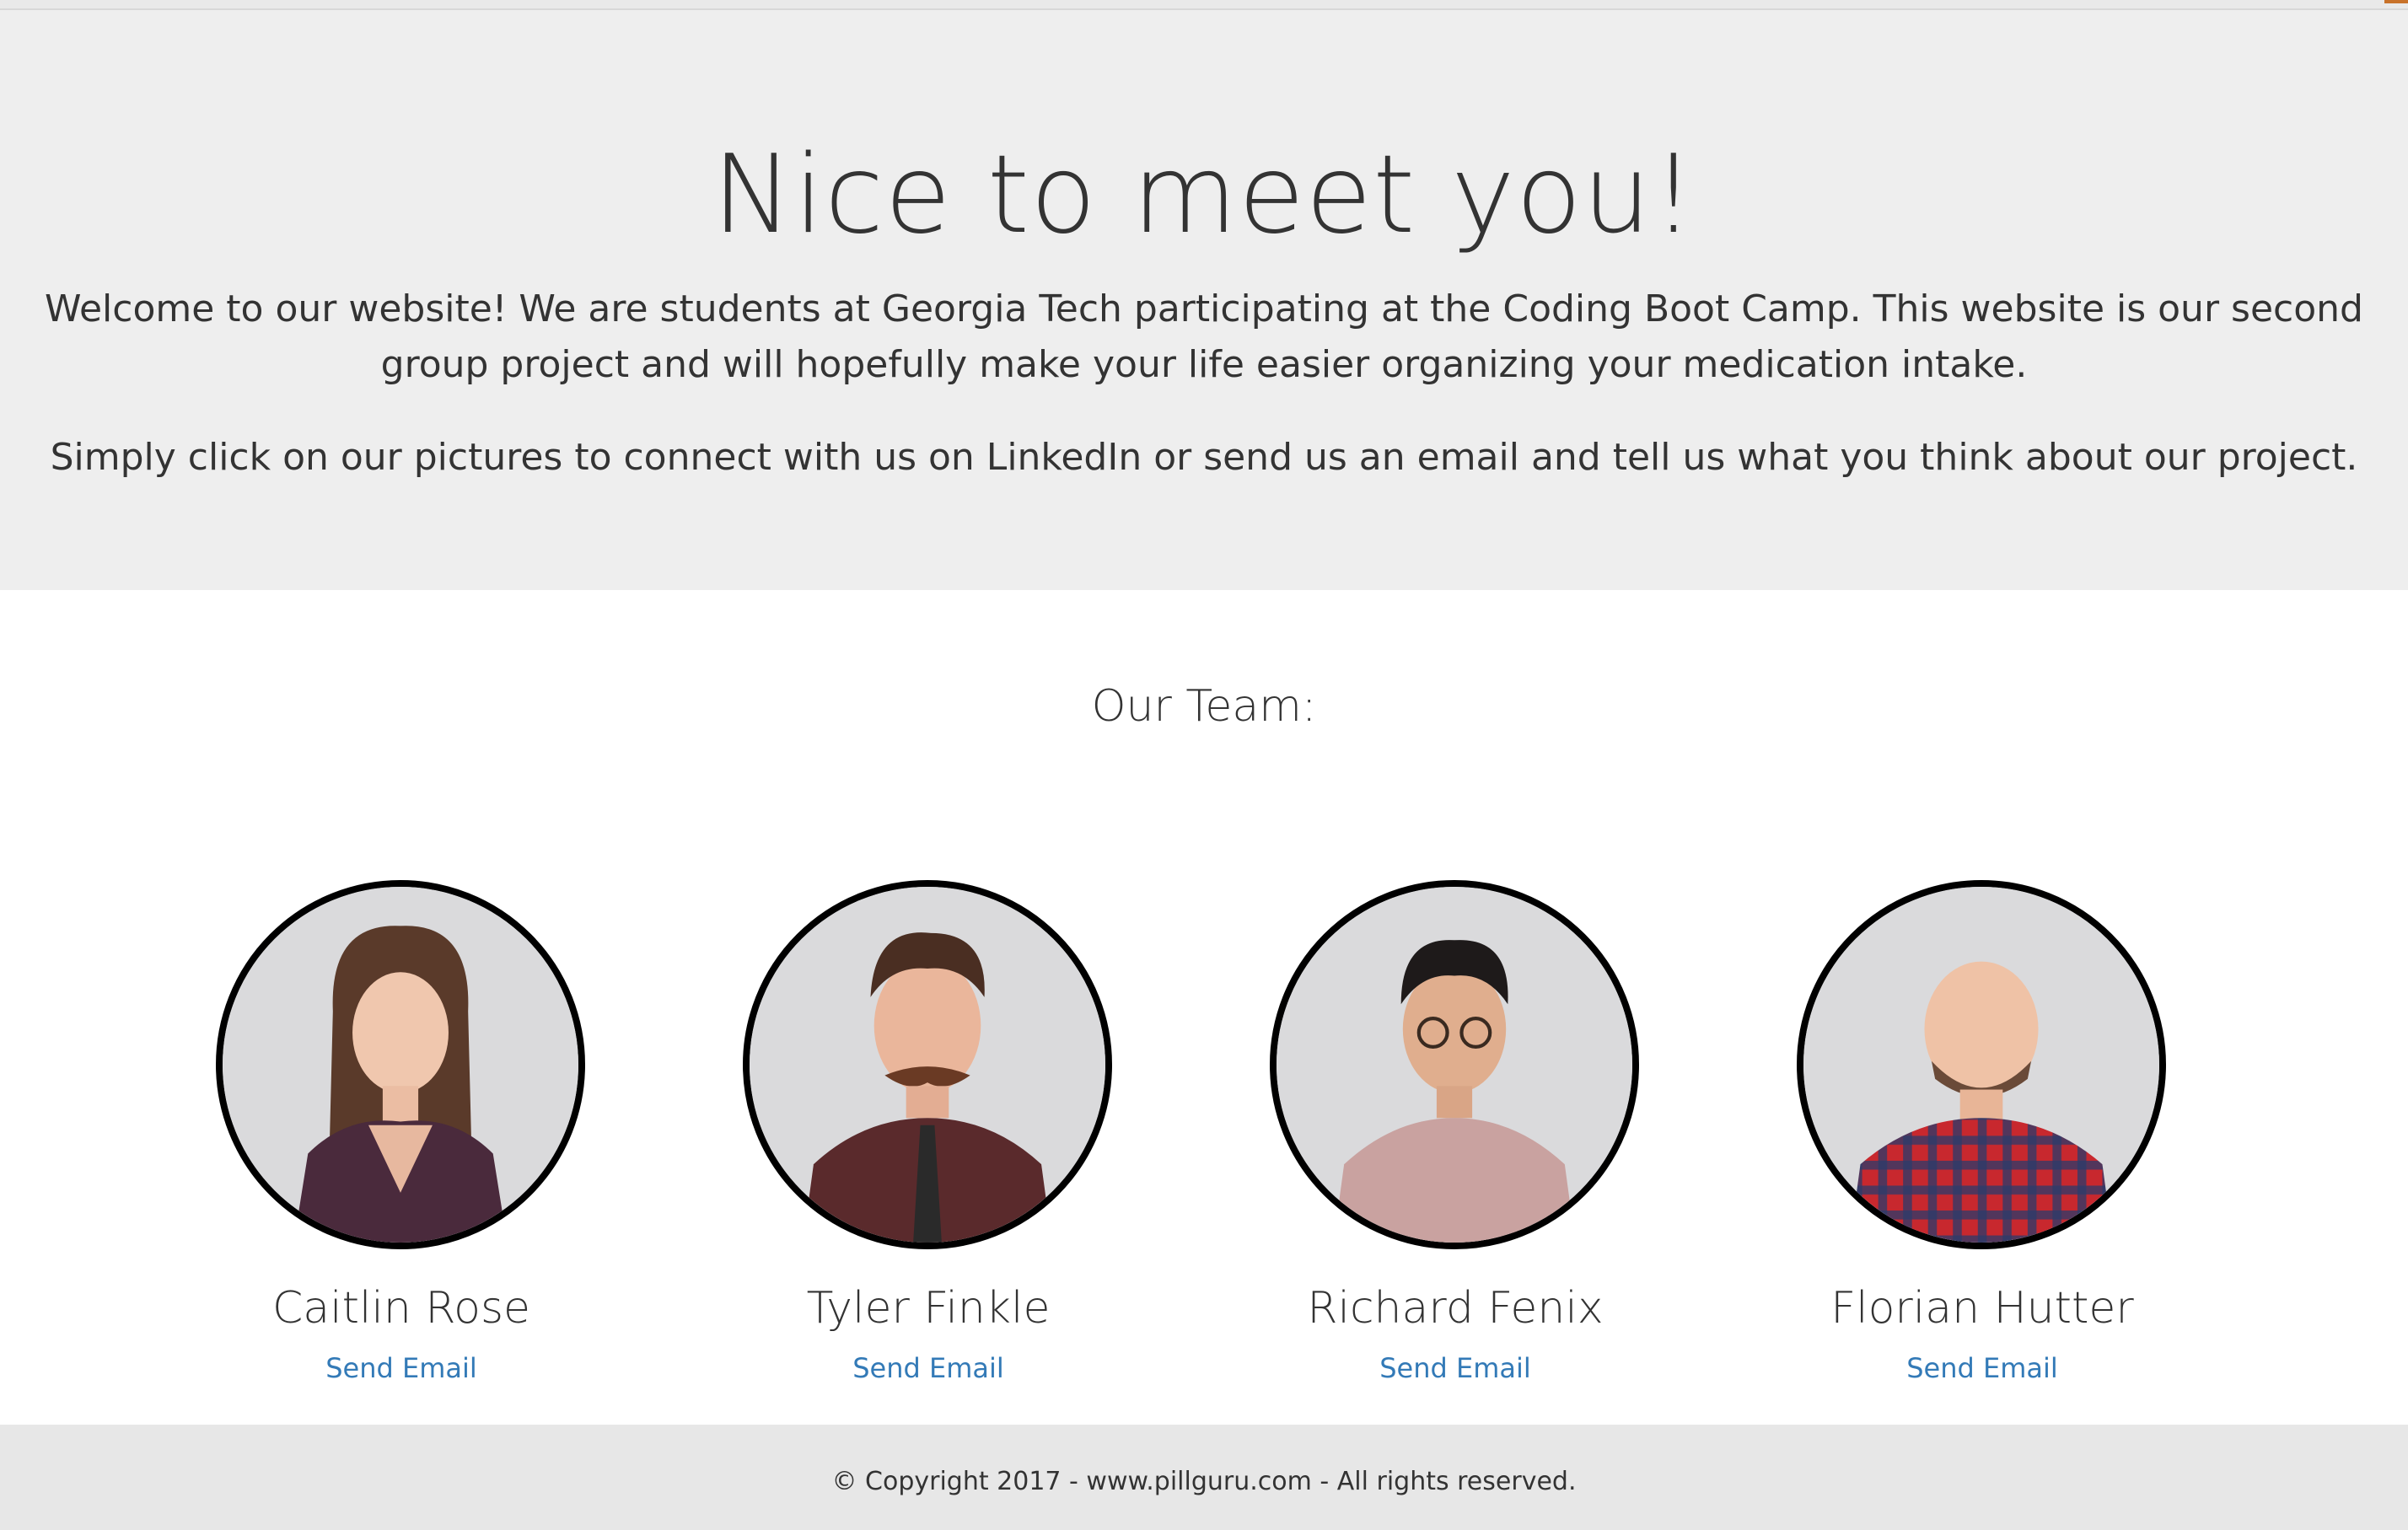 Image resolution: width=2408 pixels, height=1530 pixels. I want to click on page-title: Nice to meet you!, so click(1204, 195).